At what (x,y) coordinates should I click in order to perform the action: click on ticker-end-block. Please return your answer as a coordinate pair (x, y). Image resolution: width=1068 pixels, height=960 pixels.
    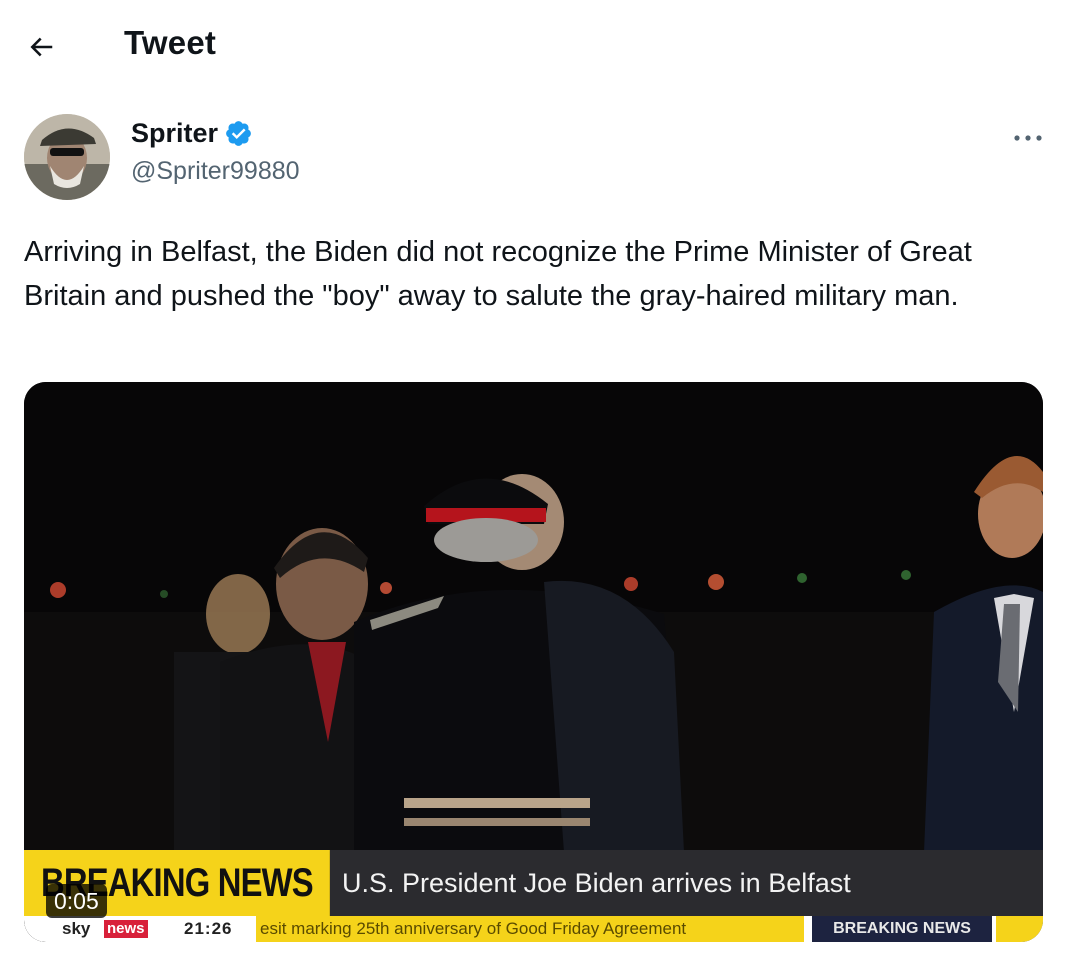
    Looking at the image, I should click on (1019, 929).